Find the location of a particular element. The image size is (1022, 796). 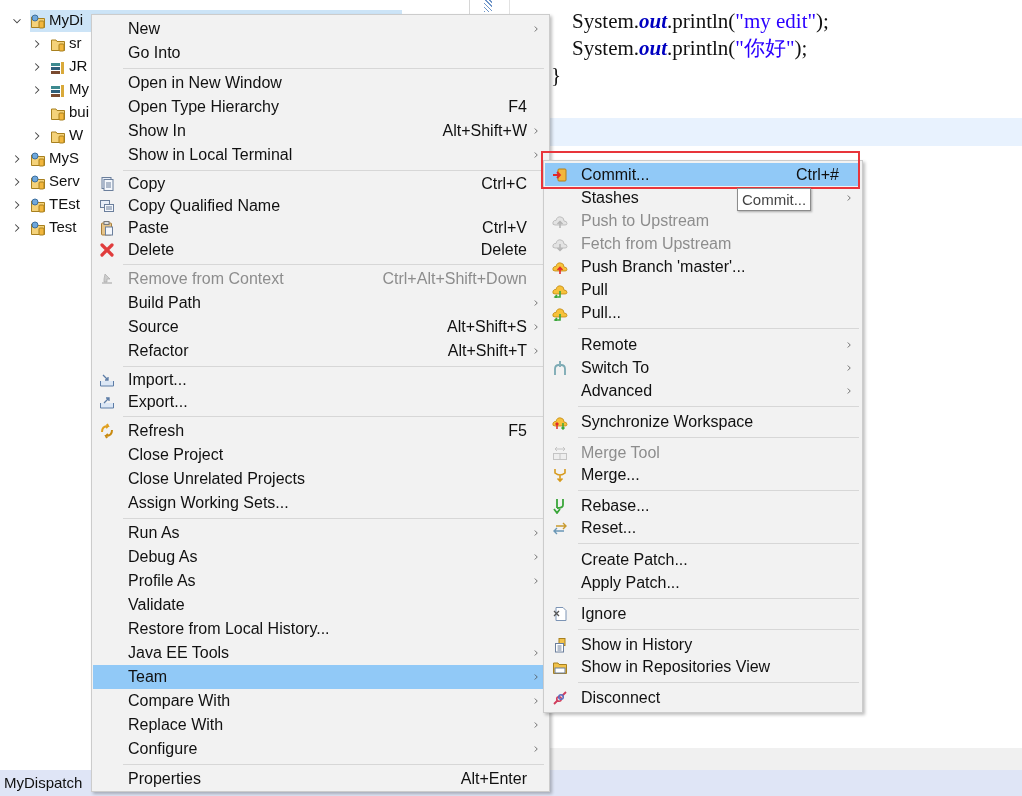

tree-item: bui is located at coordinates (70, 112).